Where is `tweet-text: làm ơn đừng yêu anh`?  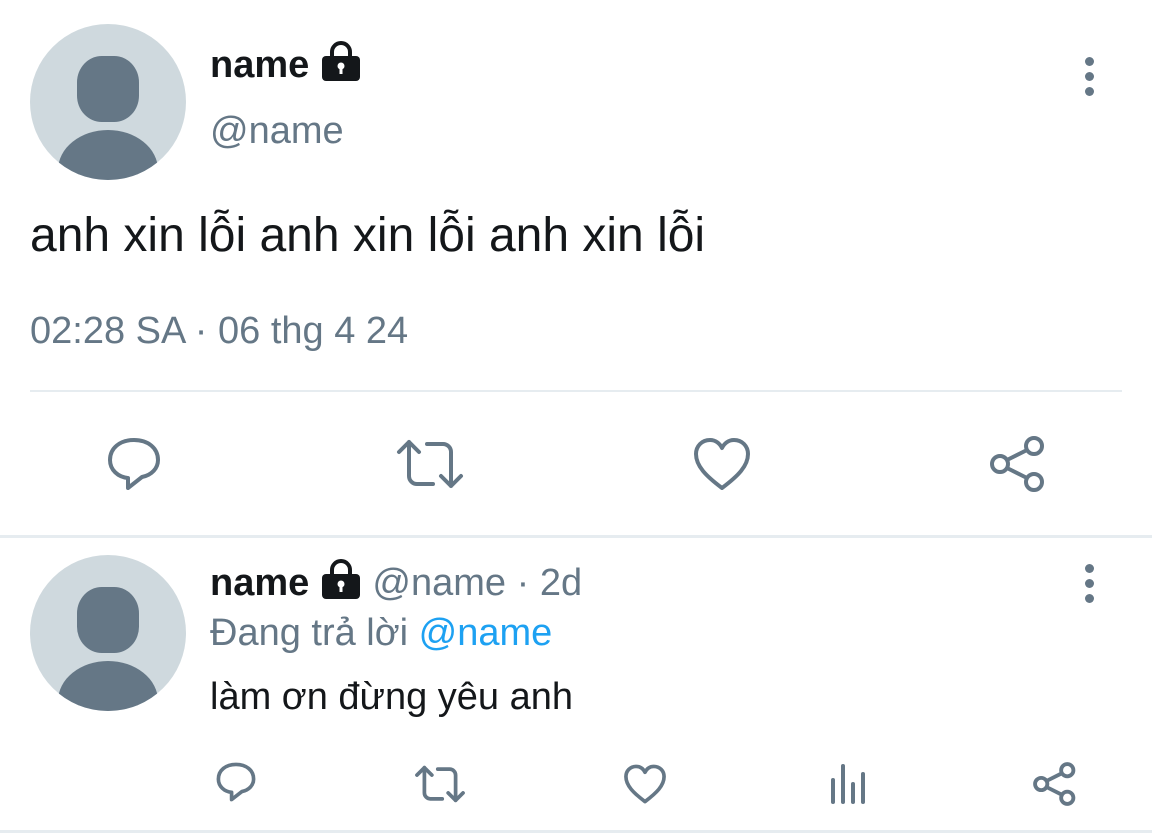
tweet-text: làm ơn đừng yêu anh is located at coordinates (392, 697).